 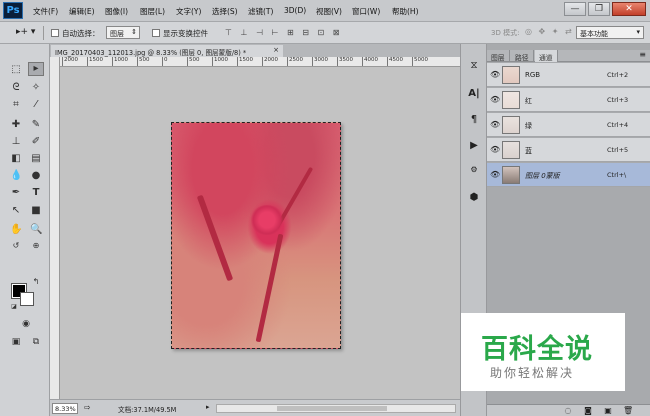 I want to click on properties-panel-icon: ⚙, so click(x=474, y=170).